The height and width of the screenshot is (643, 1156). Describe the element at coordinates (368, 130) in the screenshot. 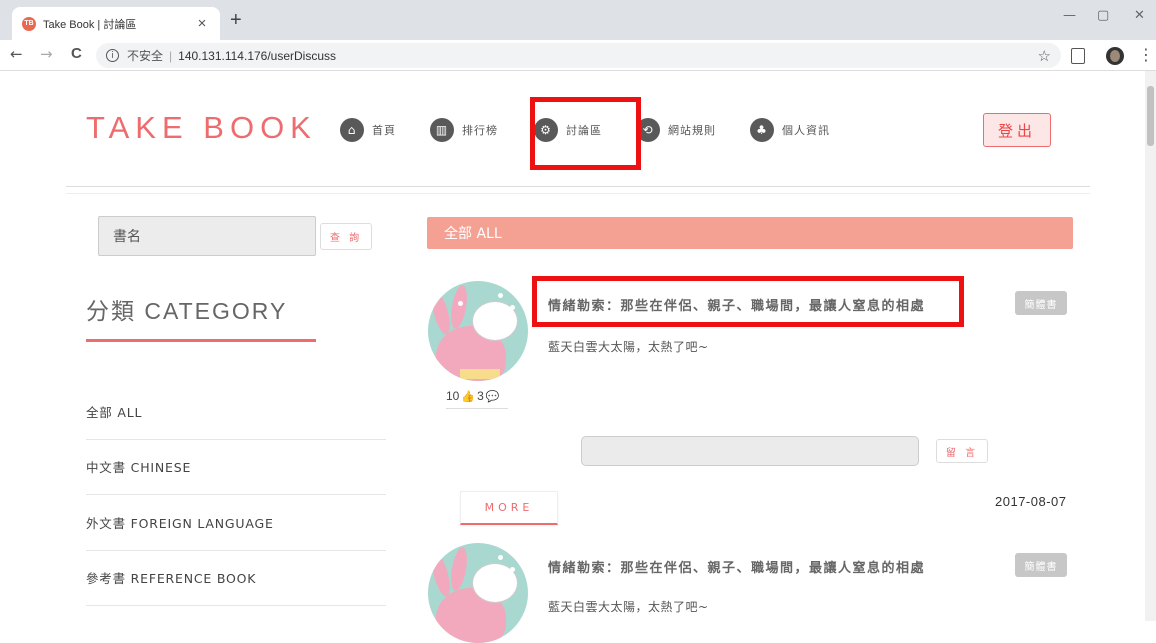

I see `nav-item-home: ⌂ 首頁` at that location.